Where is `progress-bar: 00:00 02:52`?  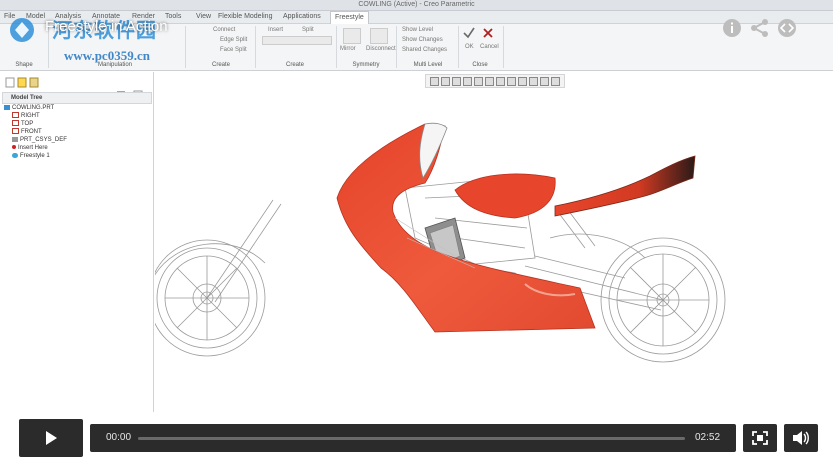
progress-bar: 00:00 02:52 is located at coordinates (413, 438).